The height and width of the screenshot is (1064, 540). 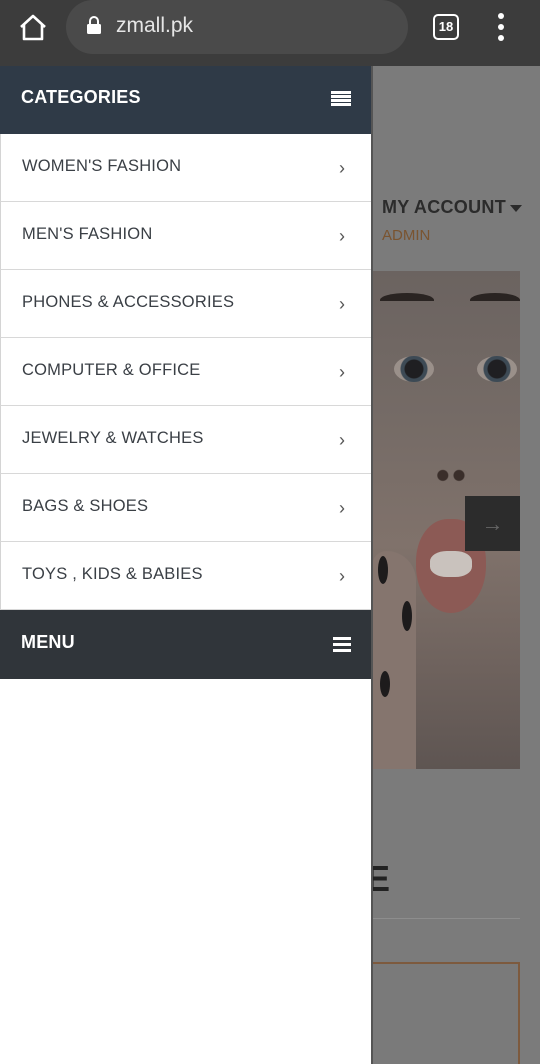 What do you see at coordinates (113, 438) in the screenshot?
I see `category-label: JEWELRY & WATCHES` at bounding box center [113, 438].